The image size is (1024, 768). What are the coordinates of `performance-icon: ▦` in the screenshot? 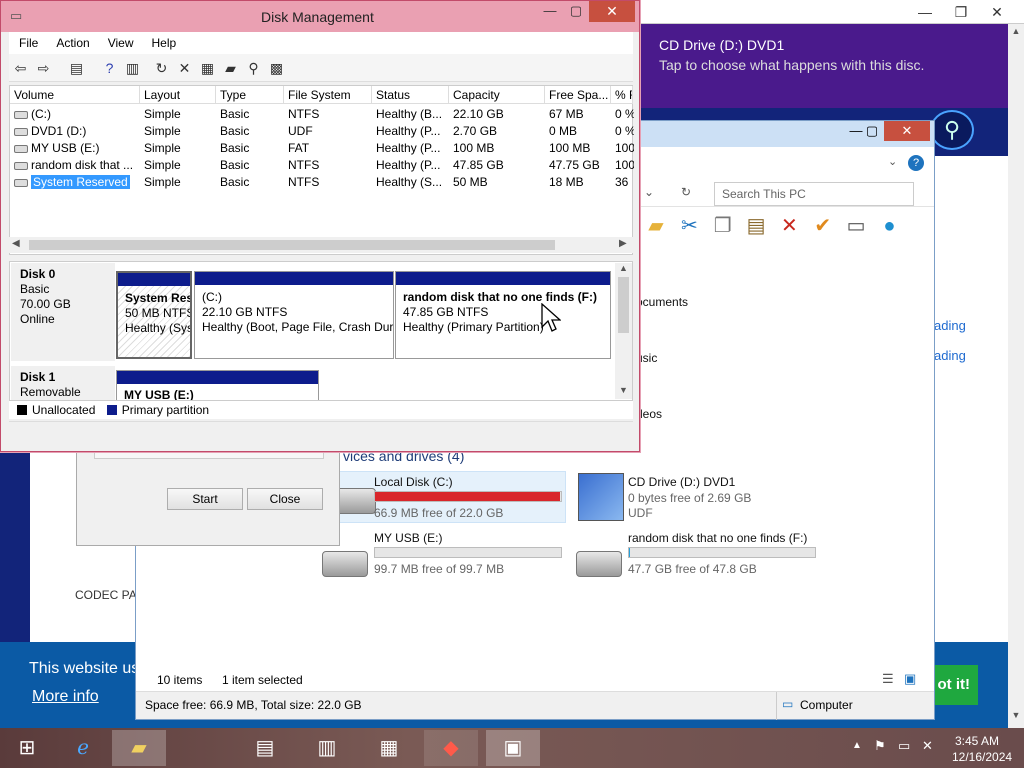 It's located at (389, 748).